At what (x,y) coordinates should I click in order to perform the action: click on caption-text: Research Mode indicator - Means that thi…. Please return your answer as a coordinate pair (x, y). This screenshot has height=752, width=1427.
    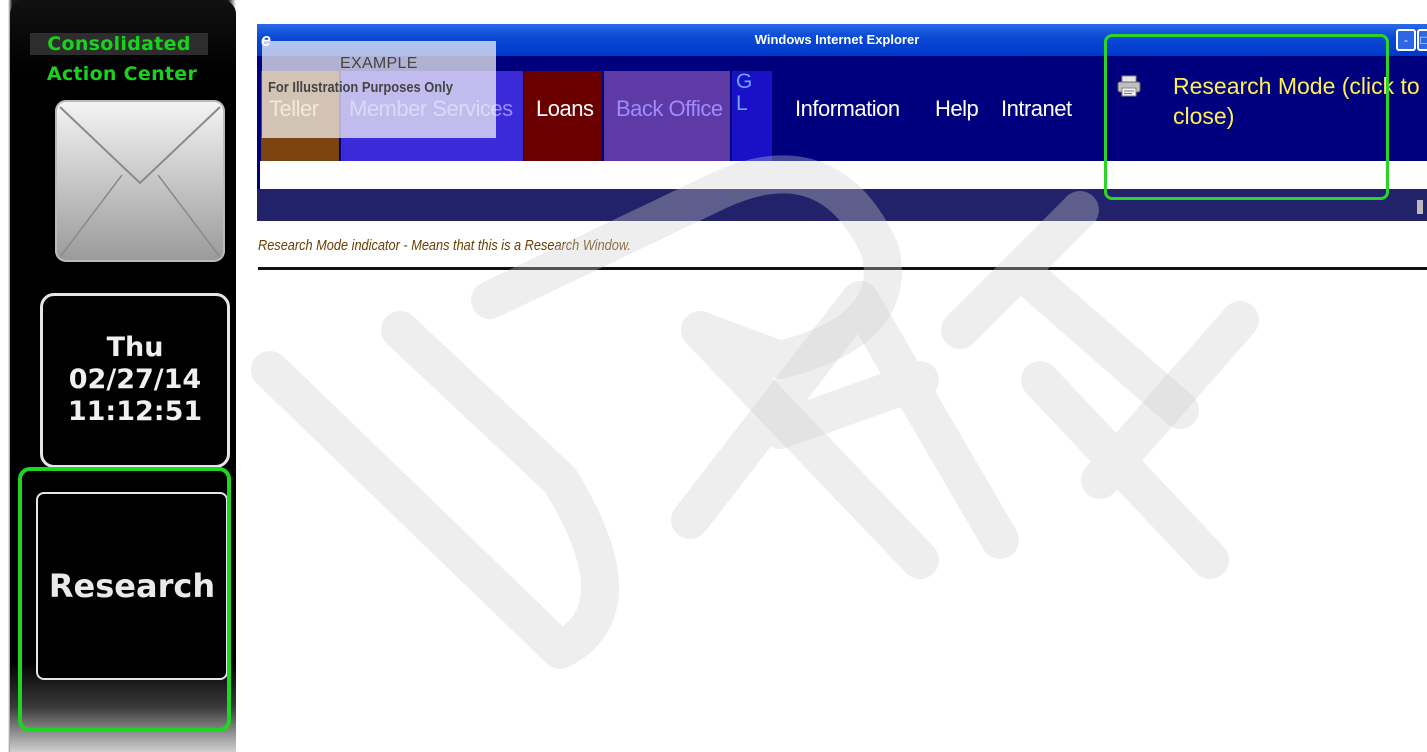
    Looking at the image, I should click on (444, 246).